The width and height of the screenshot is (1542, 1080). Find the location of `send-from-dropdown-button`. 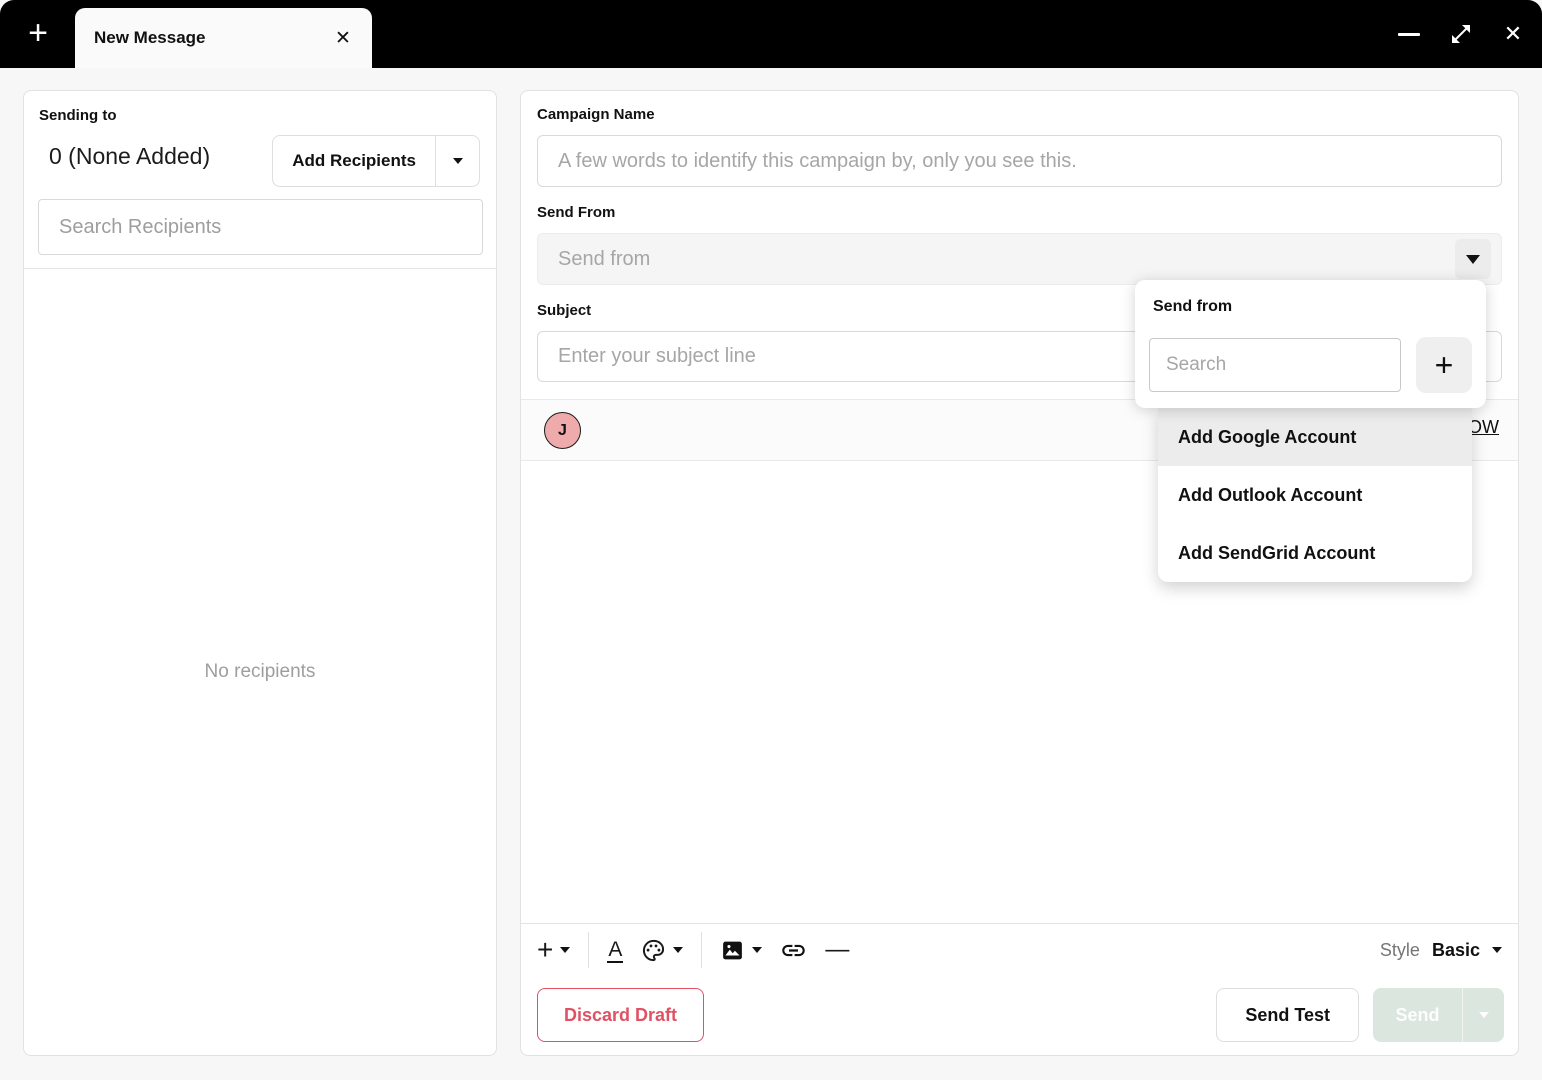

send-from-dropdown-button is located at coordinates (1473, 259).